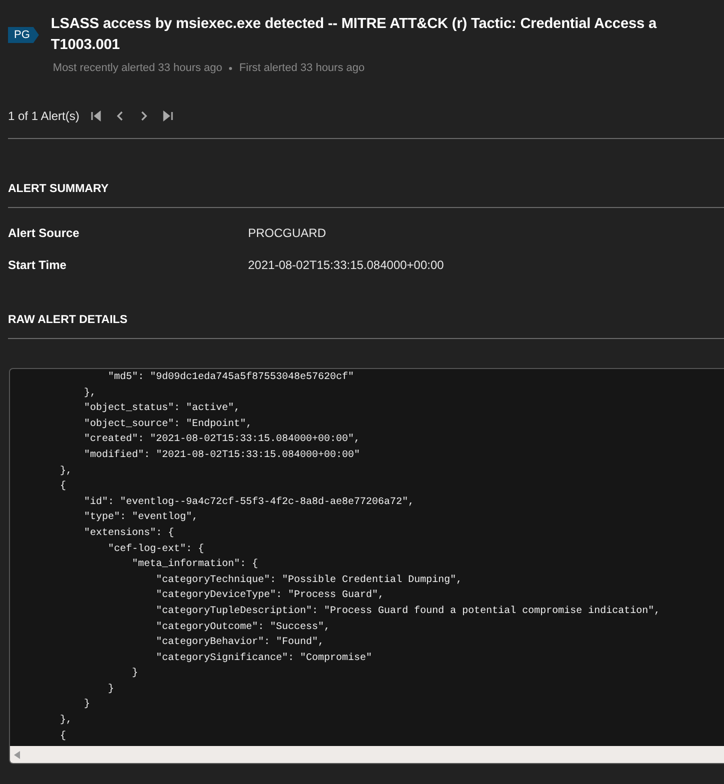 The height and width of the screenshot is (784, 724). Describe the element at coordinates (230, 68) in the screenshot. I see `separator-dot-icon` at that location.